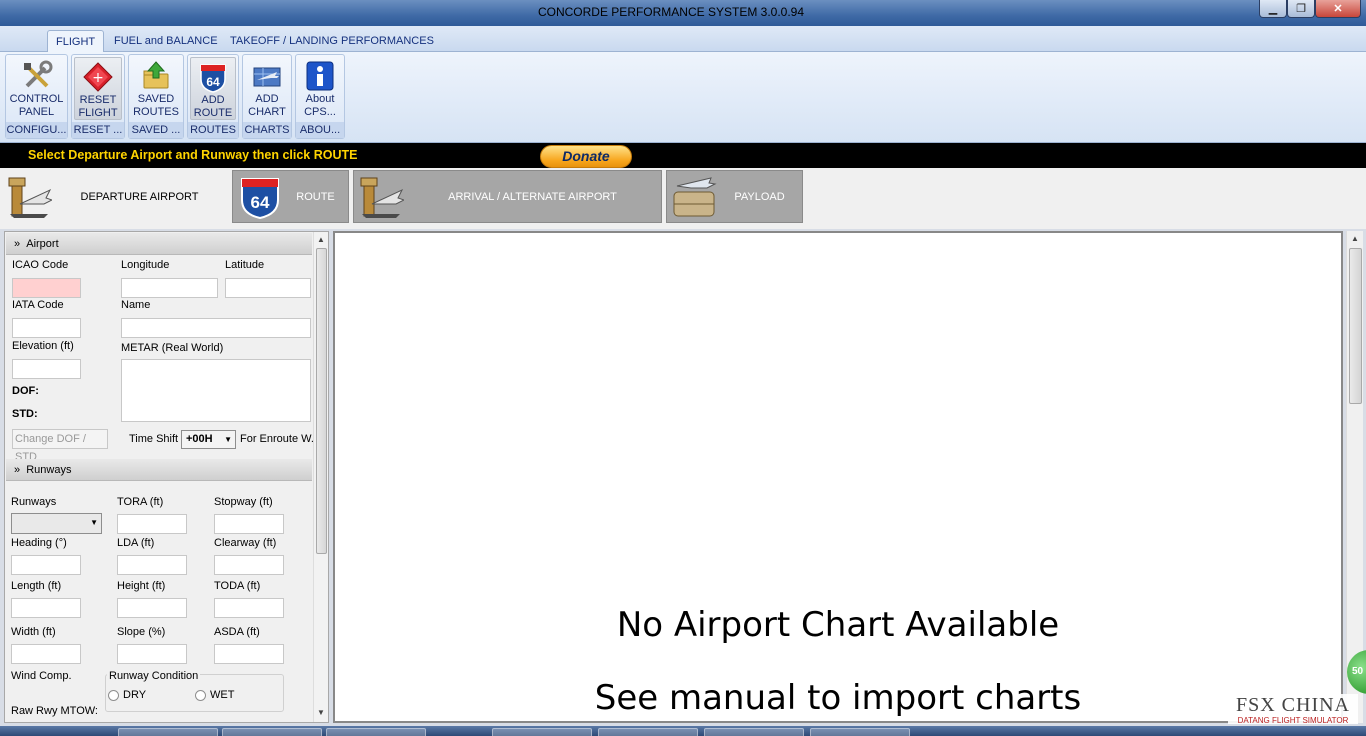  I want to click on reset-flight-button: + RESET FLIGHT, so click(98, 88).